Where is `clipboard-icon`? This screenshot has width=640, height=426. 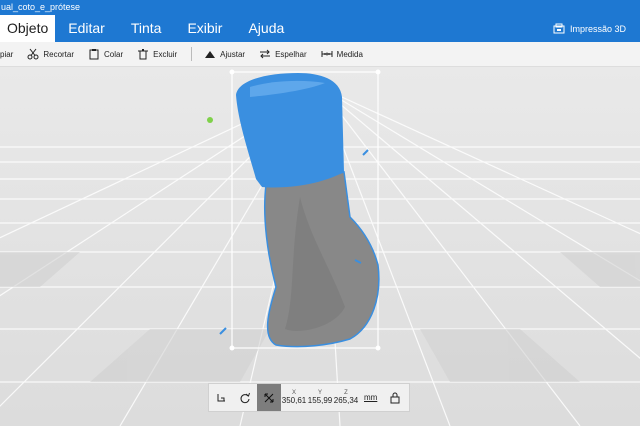
clipboard-icon is located at coordinates (94, 54).